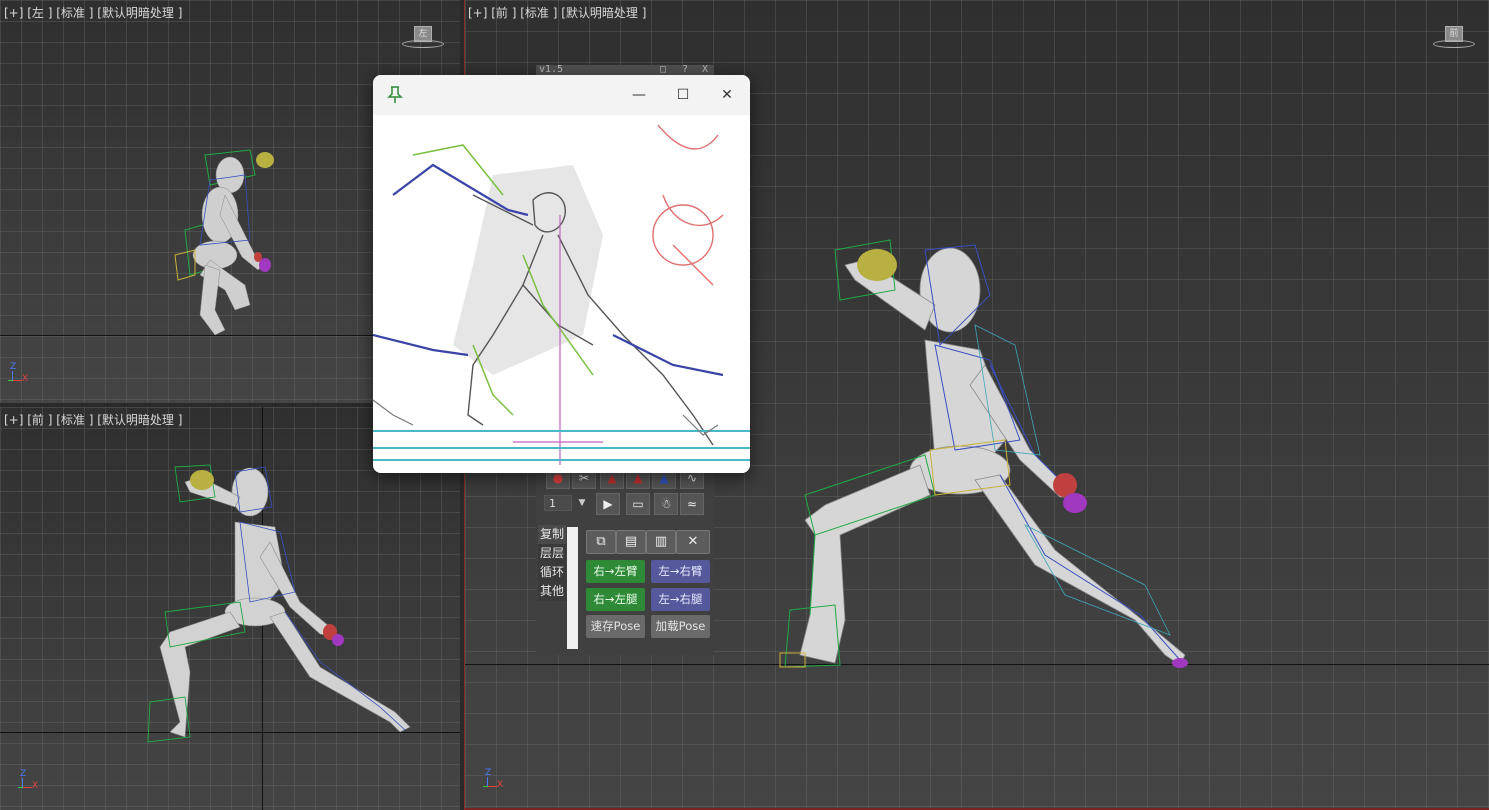 The height and width of the screenshot is (810, 1489). I want to click on viewcube: 左, so click(423, 37).